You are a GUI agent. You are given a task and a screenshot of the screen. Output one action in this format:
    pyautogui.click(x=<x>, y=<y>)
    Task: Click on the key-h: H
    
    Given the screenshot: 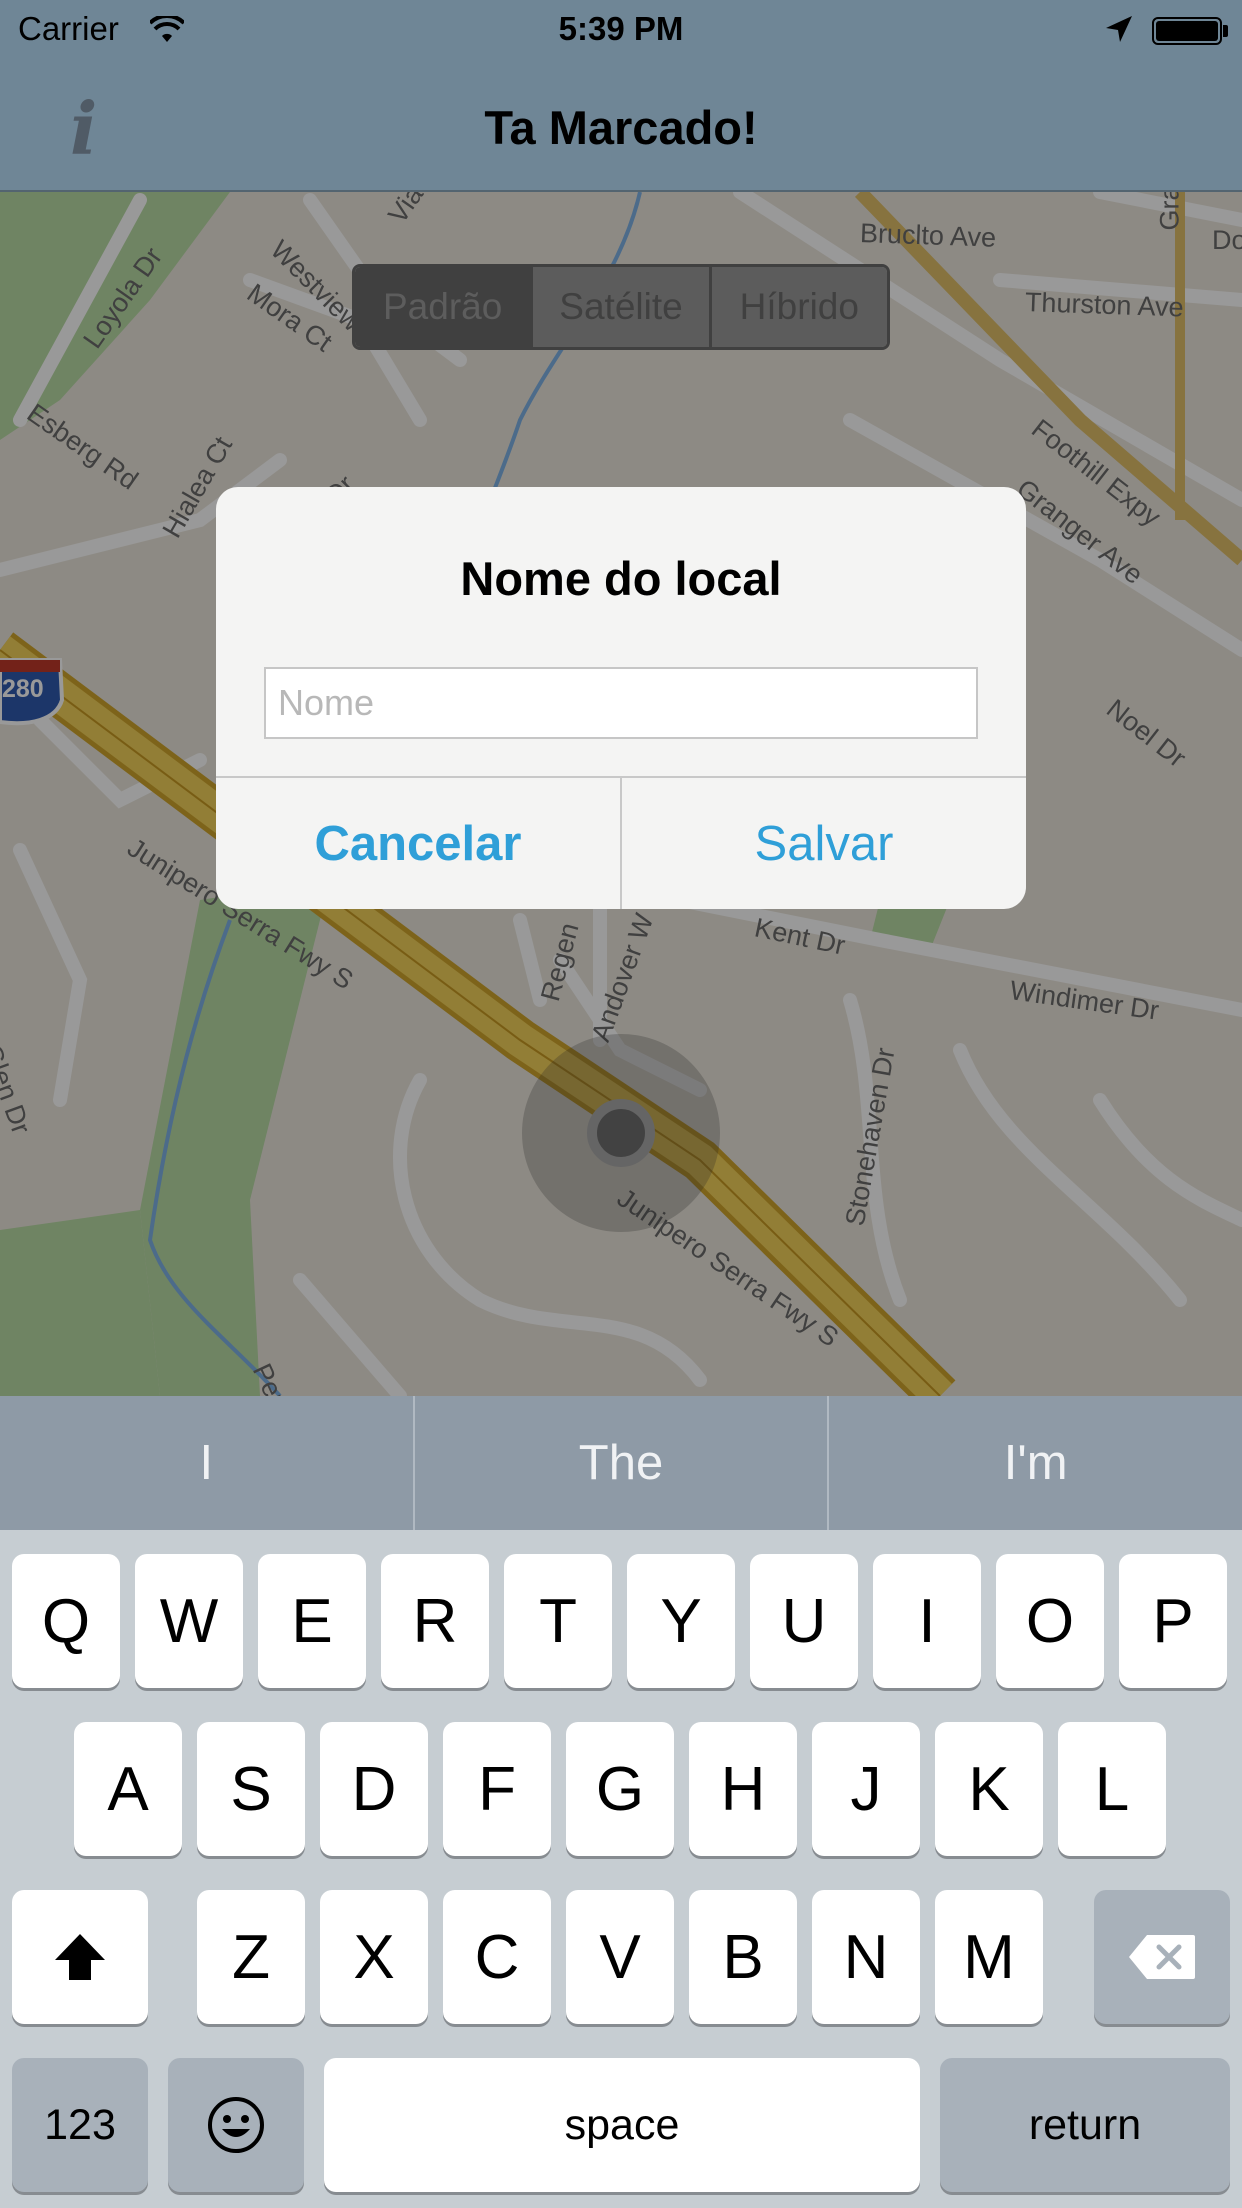 What is the action you would take?
    pyautogui.click(x=743, y=1789)
    